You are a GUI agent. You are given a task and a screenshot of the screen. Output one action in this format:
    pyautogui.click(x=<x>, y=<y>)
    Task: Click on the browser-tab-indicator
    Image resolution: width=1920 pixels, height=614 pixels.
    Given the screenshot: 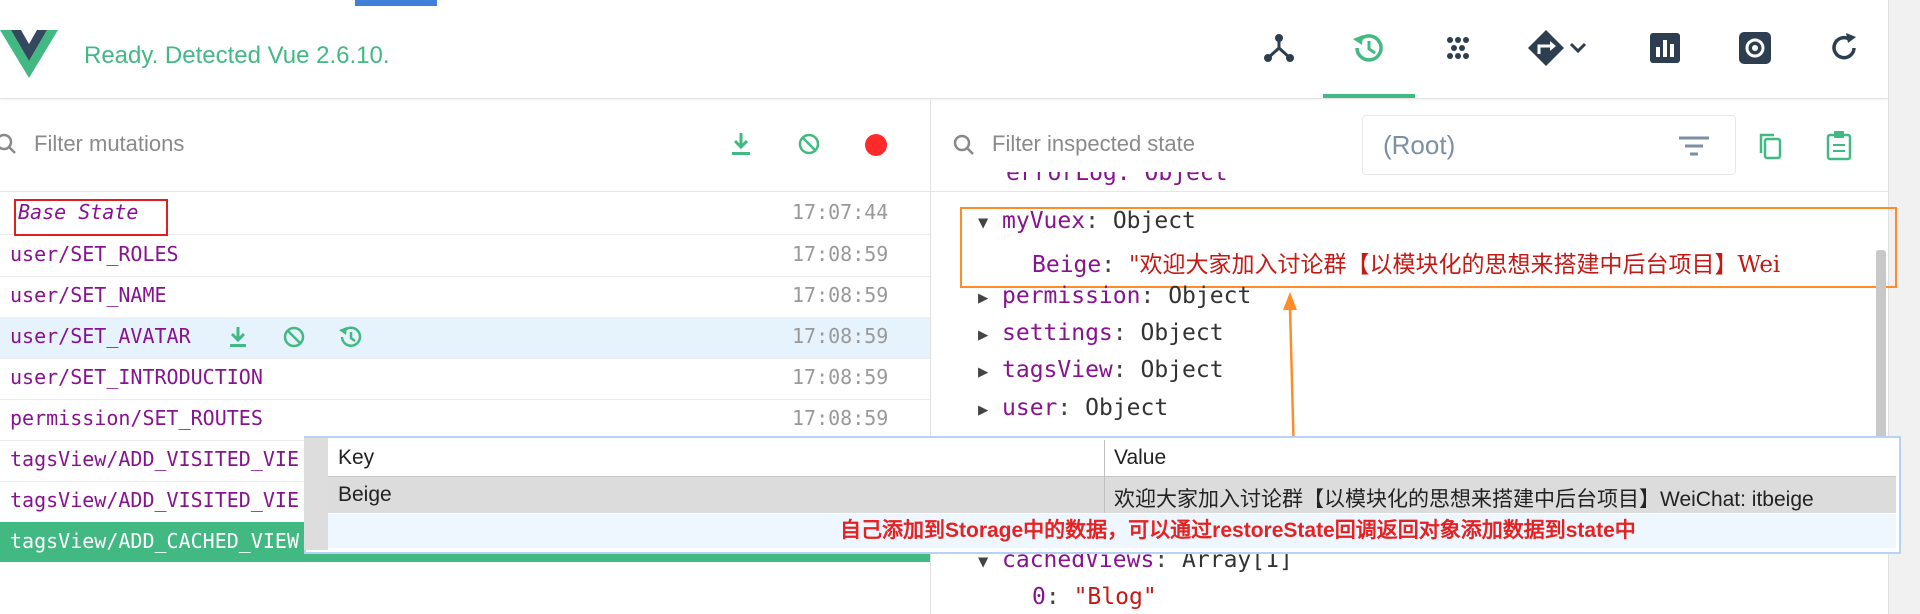 What is the action you would take?
    pyautogui.click(x=396, y=3)
    